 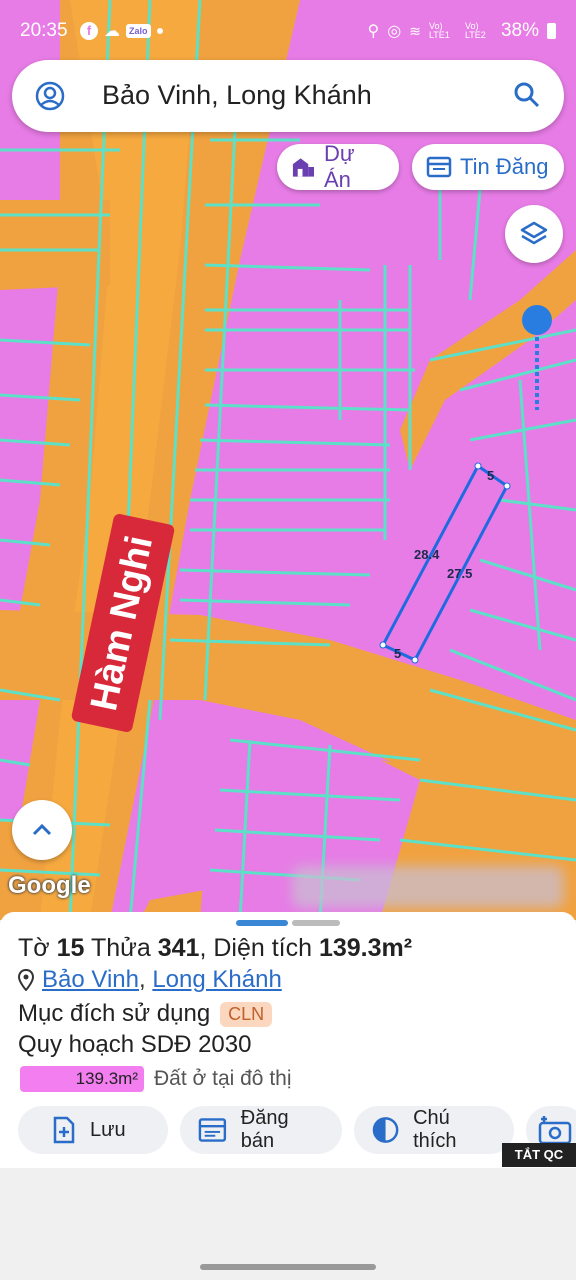 What do you see at coordinates (255, 948) in the screenshot?
I see `area-label: , Diện tích` at bounding box center [255, 948].